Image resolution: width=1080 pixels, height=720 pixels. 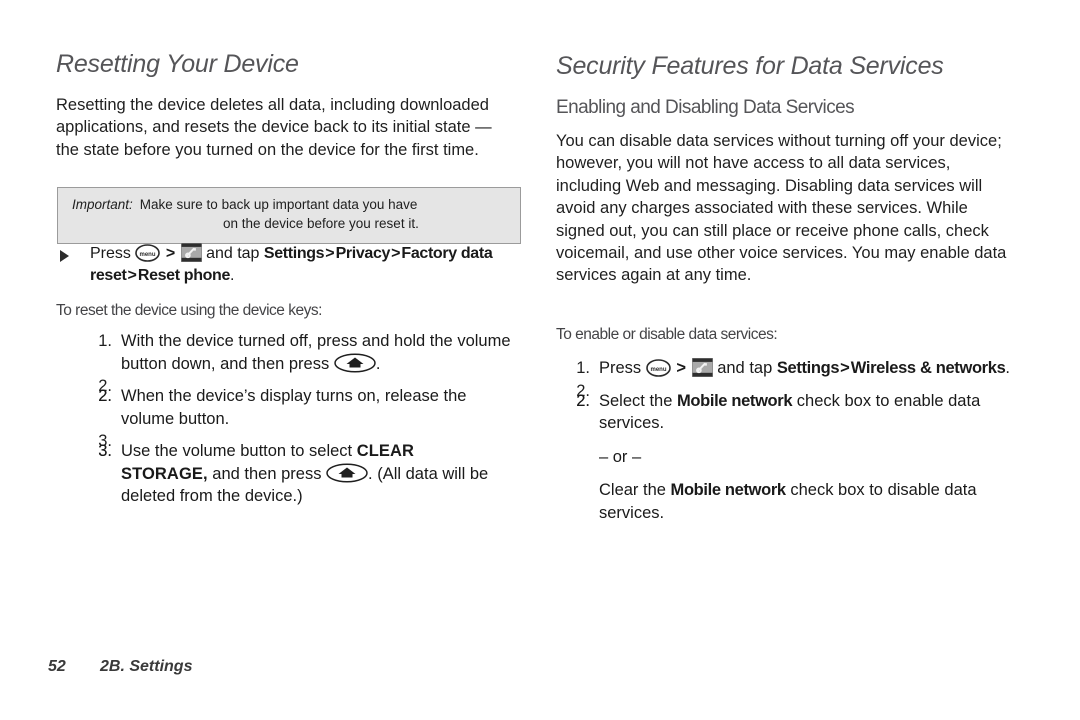 What do you see at coordinates (233, 253) in the screenshot?
I see `and-tap-label: and tap` at bounding box center [233, 253].